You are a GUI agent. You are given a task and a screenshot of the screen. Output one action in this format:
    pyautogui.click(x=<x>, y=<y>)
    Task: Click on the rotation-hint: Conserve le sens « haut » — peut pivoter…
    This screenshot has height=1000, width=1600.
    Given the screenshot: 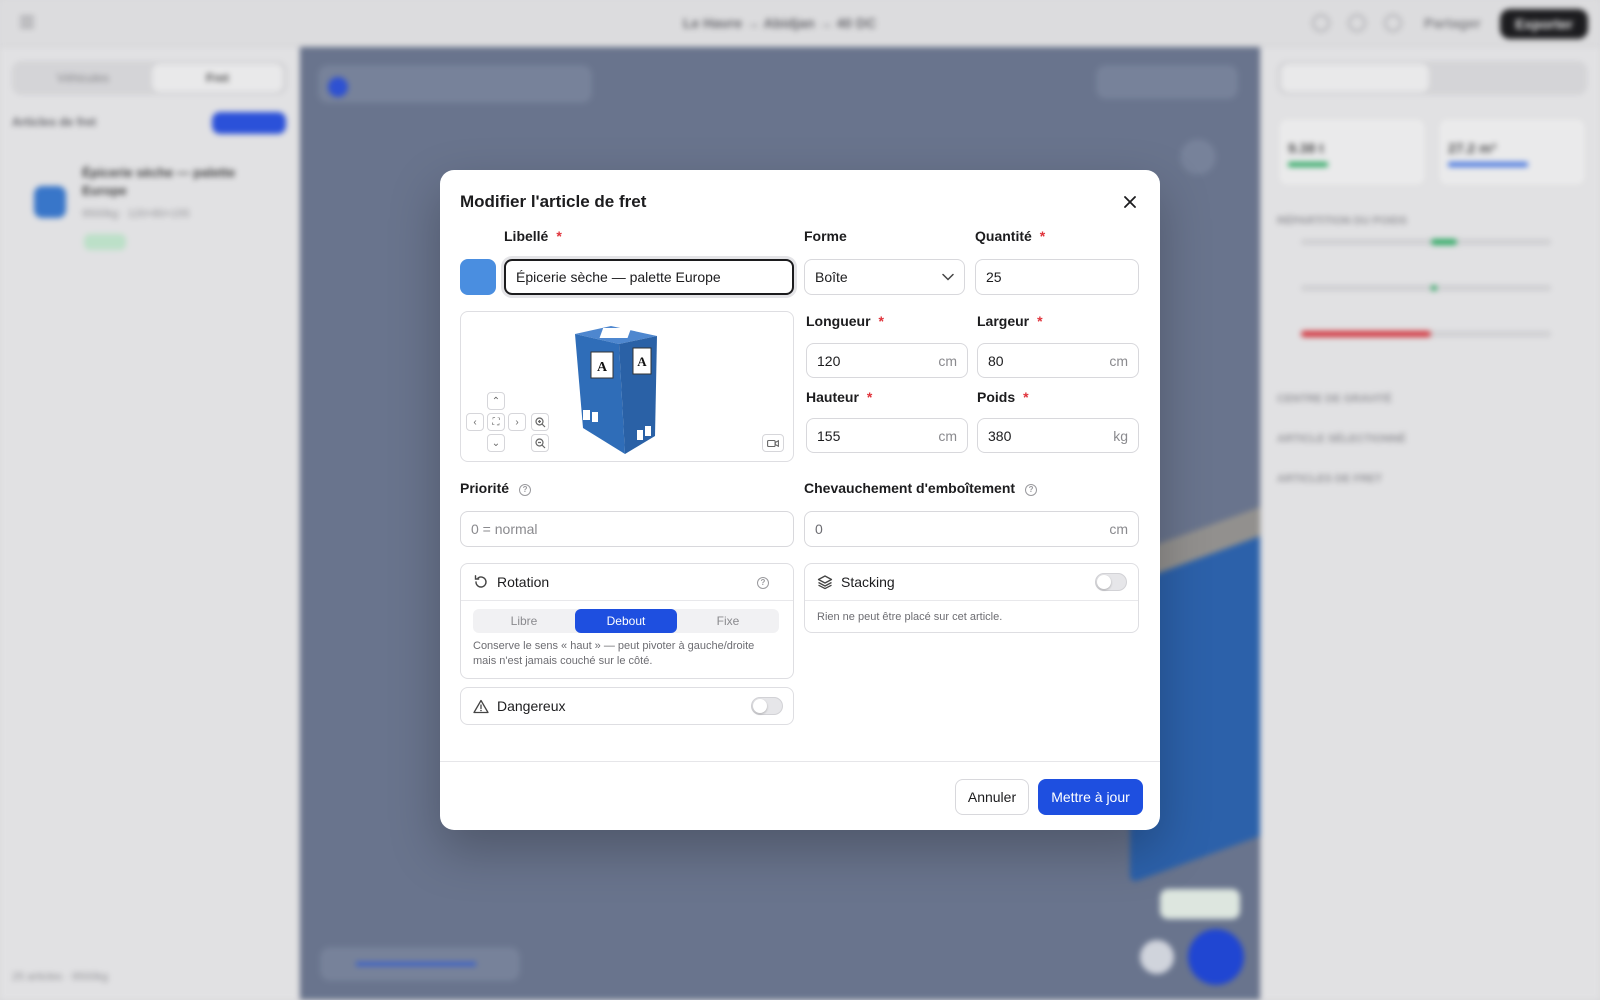 What is the action you would take?
    pyautogui.click(x=614, y=653)
    